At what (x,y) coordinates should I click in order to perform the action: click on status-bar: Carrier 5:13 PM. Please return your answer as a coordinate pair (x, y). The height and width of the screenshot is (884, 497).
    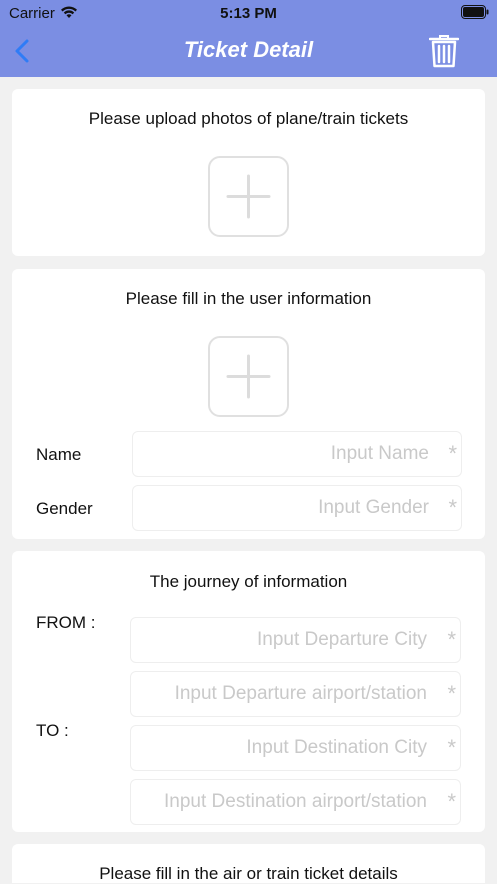
    Looking at the image, I should click on (248, 13).